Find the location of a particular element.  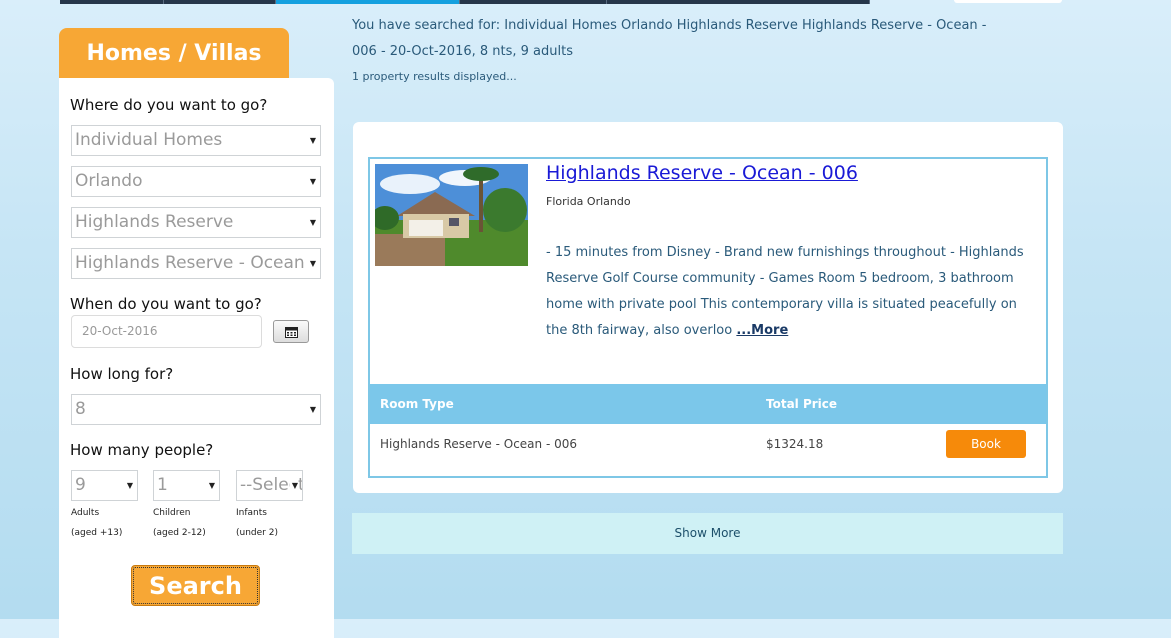

price-cell: $1324.18 is located at coordinates (795, 444).